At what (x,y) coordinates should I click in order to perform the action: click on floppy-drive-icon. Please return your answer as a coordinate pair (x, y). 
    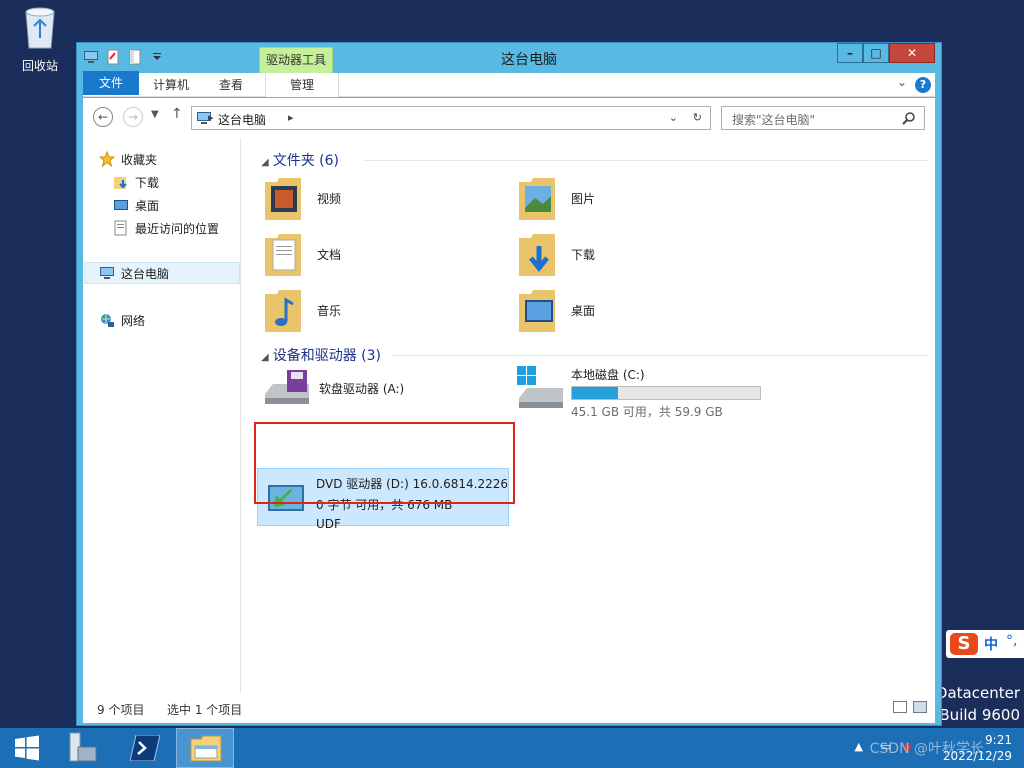
    Looking at the image, I should click on (287, 387).